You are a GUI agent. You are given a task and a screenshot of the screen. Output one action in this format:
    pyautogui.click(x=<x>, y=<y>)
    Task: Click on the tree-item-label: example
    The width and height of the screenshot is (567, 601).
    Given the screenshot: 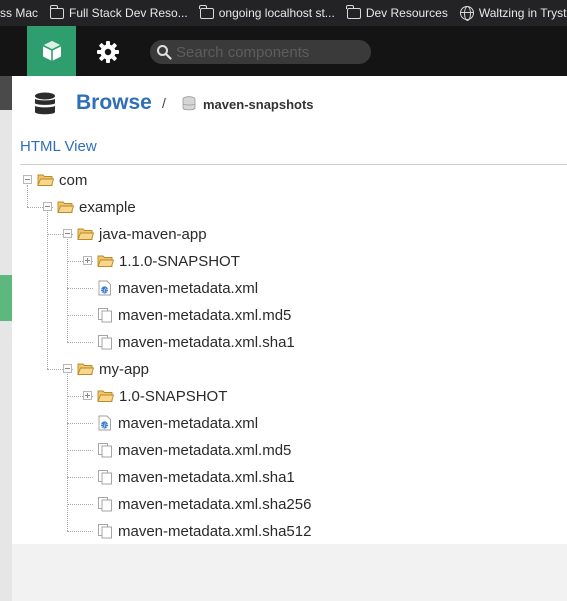 What is the action you would take?
    pyautogui.click(x=107, y=207)
    